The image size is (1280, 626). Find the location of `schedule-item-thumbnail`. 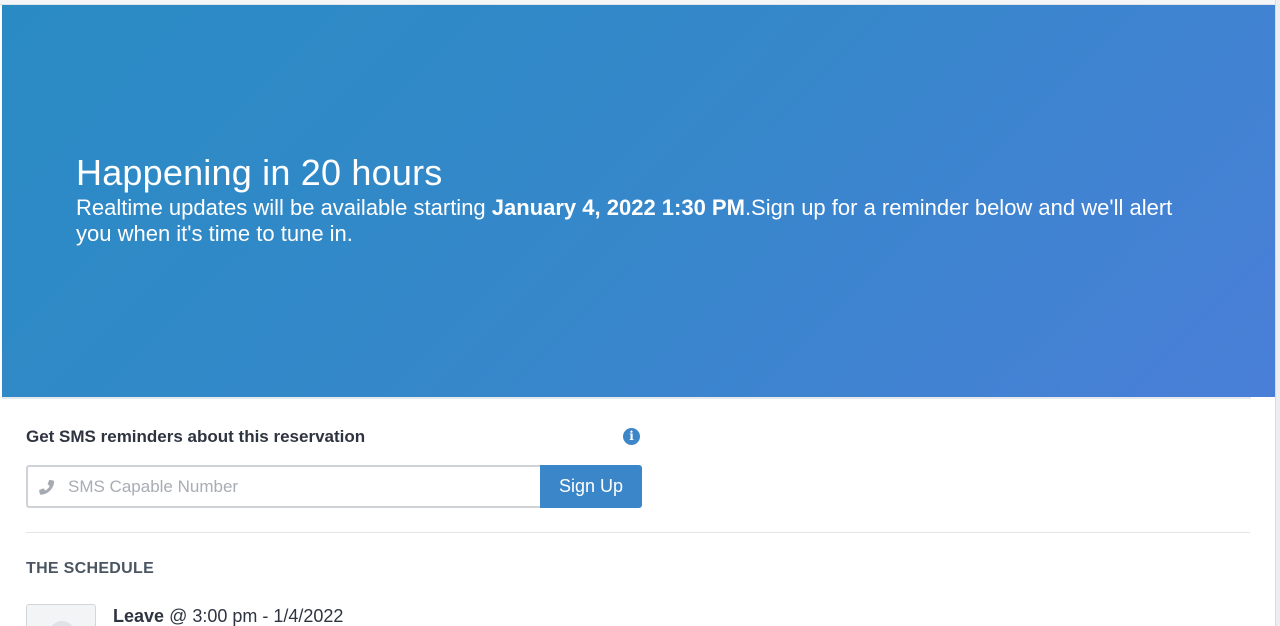

schedule-item-thumbnail is located at coordinates (61, 615).